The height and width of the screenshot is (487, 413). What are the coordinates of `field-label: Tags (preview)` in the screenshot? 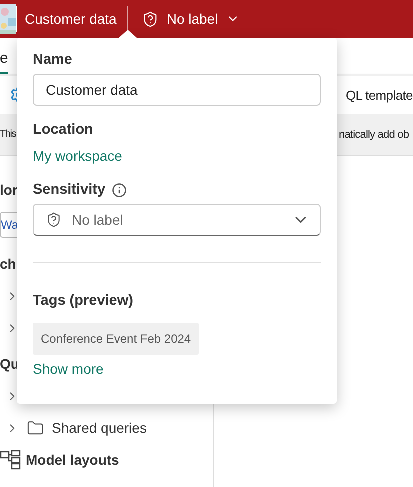 It's located at (83, 301).